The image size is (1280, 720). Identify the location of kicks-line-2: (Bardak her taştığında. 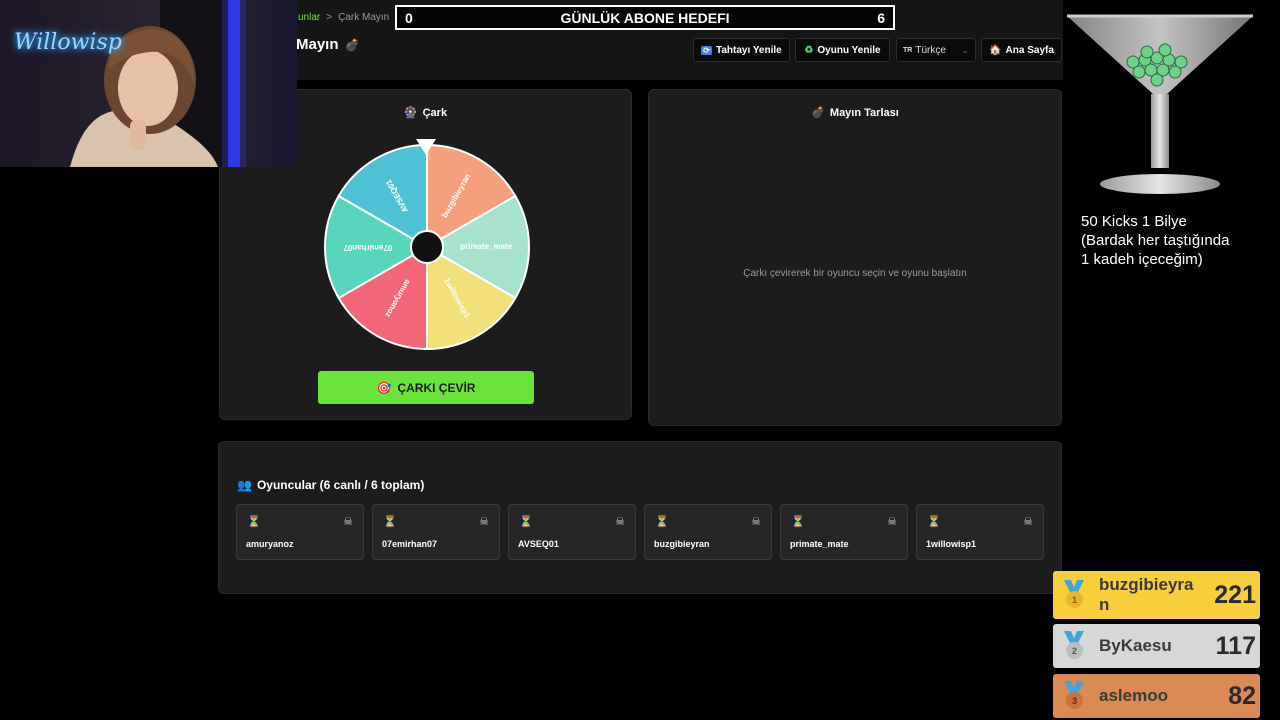
(1155, 240).